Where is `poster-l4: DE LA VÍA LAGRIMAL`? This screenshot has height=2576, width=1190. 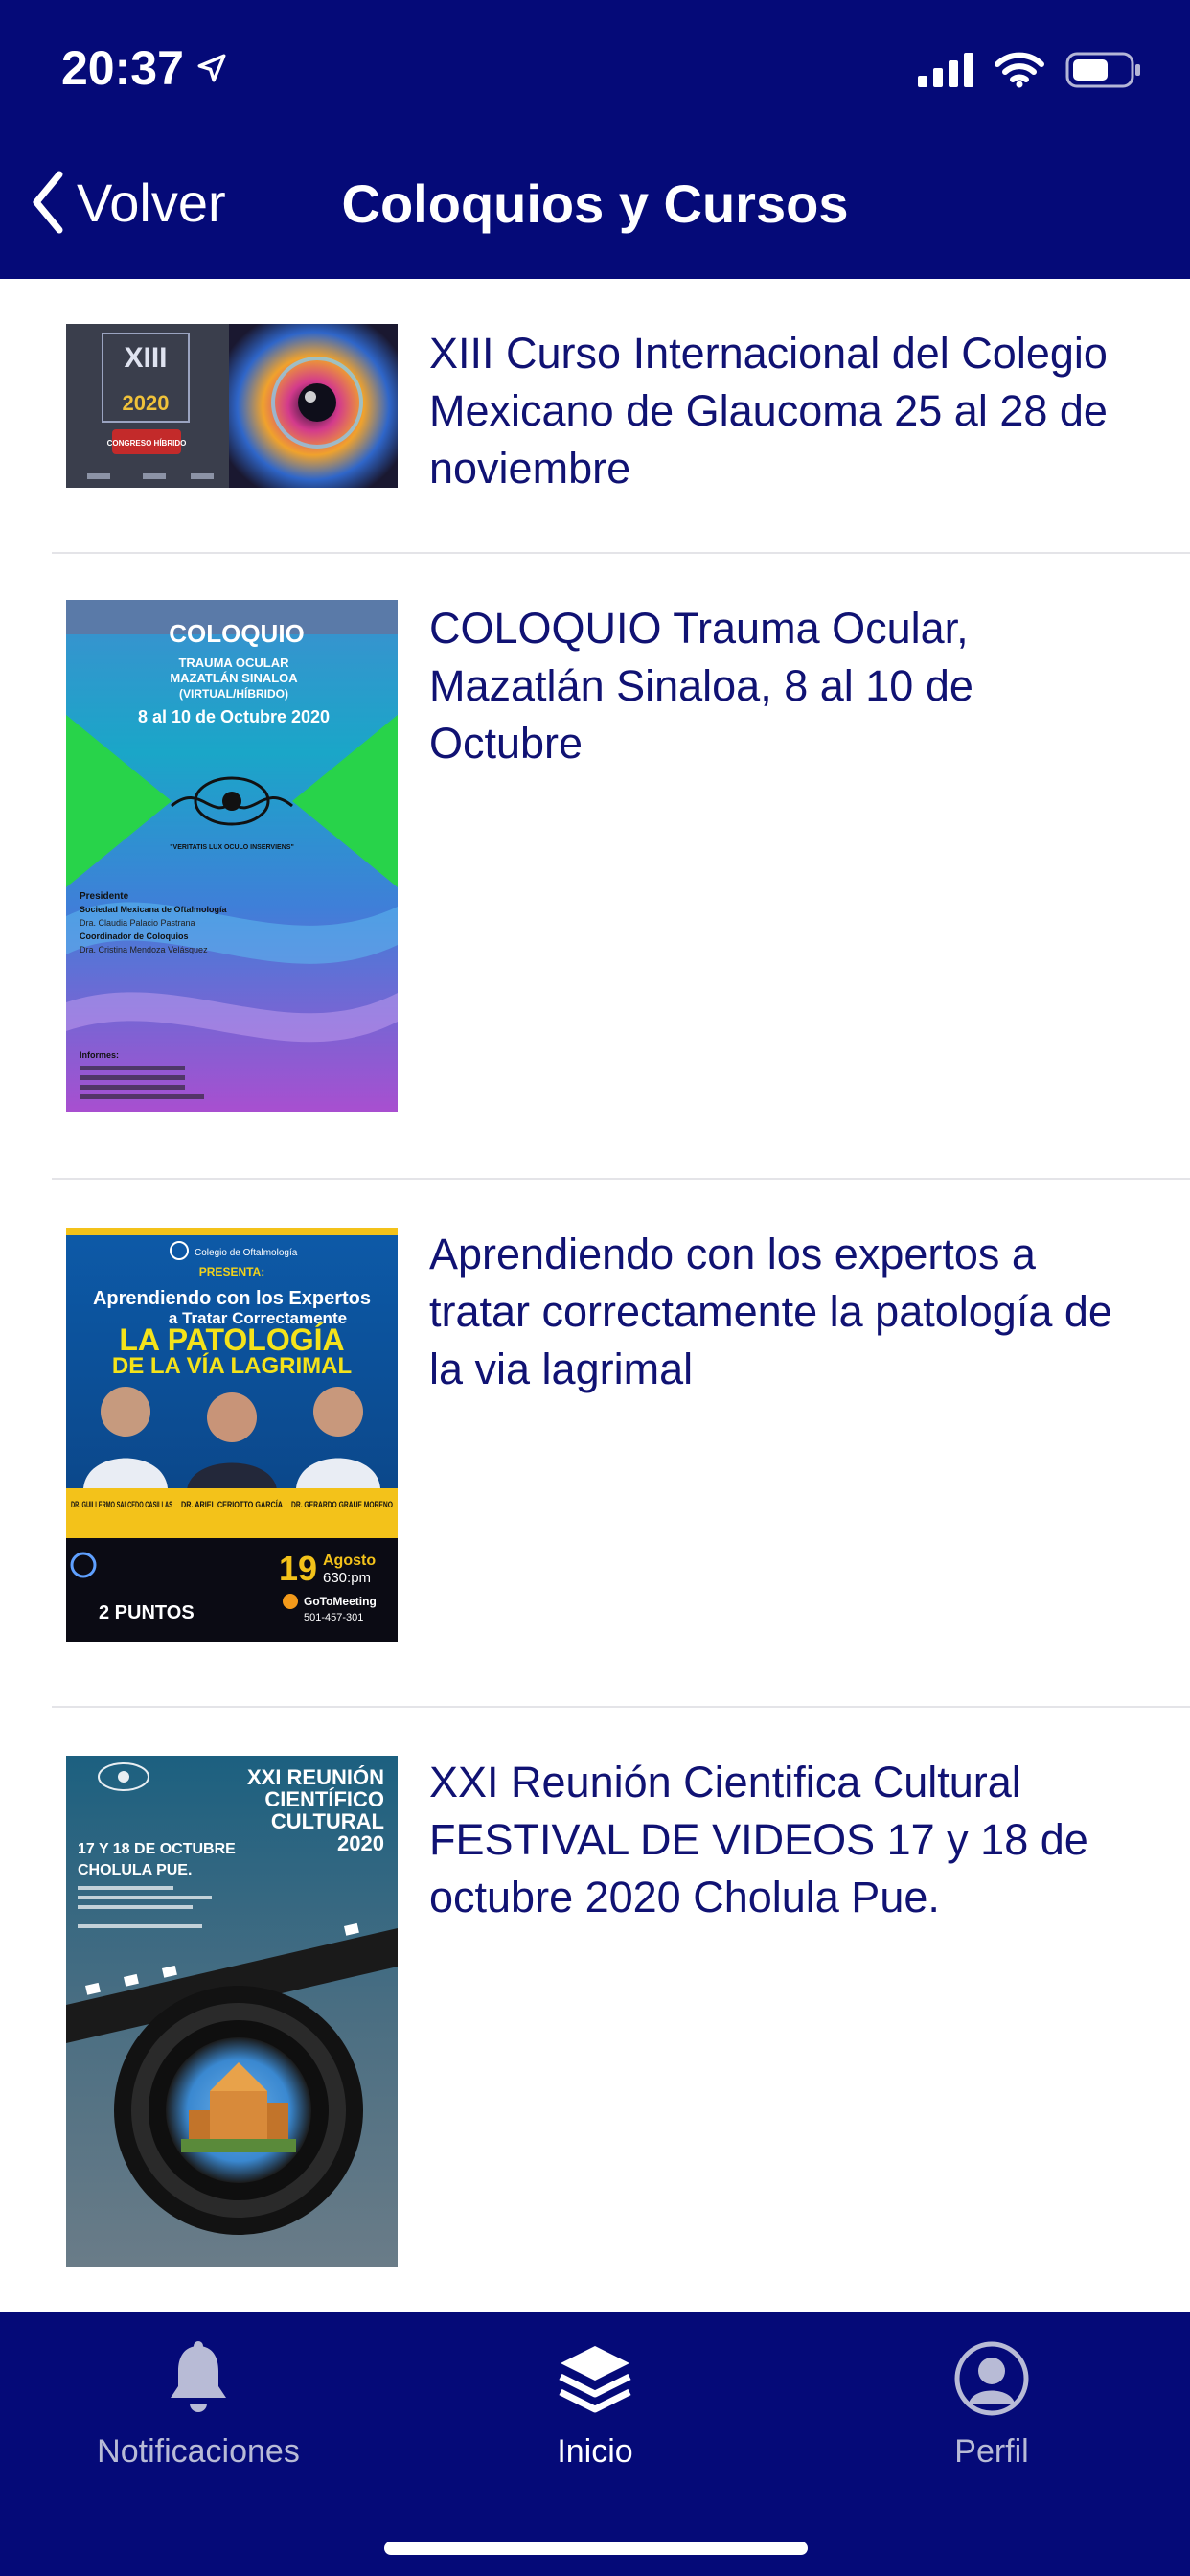 poster-l4: DE LA VÍA LAGRIMAL is located at coordinates (232, 1365).